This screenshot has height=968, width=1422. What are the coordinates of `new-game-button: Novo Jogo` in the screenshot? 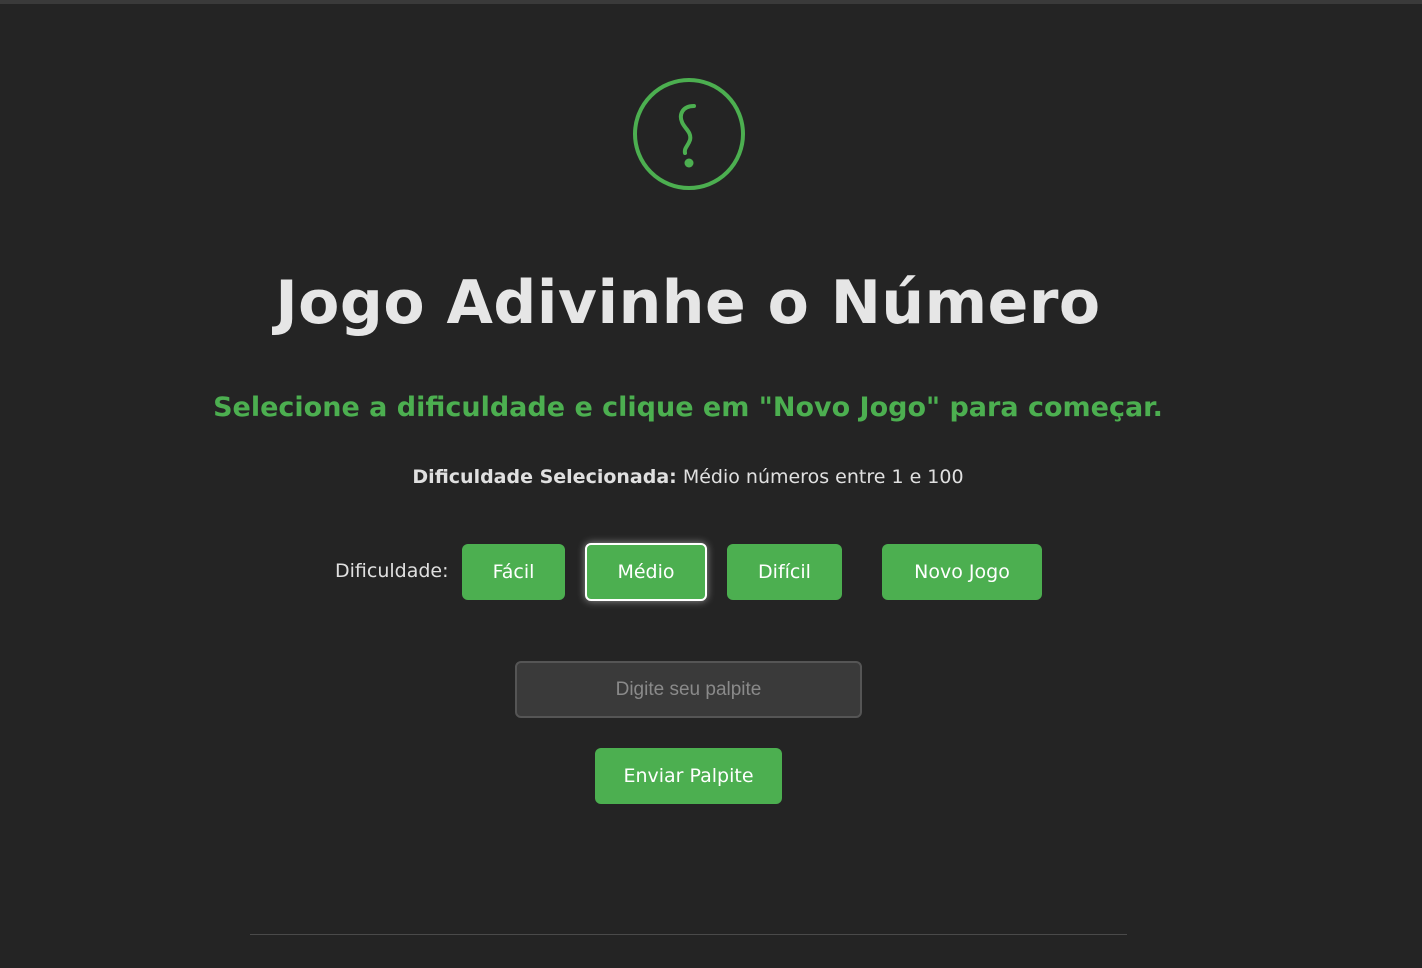 It's located at (962, 572).